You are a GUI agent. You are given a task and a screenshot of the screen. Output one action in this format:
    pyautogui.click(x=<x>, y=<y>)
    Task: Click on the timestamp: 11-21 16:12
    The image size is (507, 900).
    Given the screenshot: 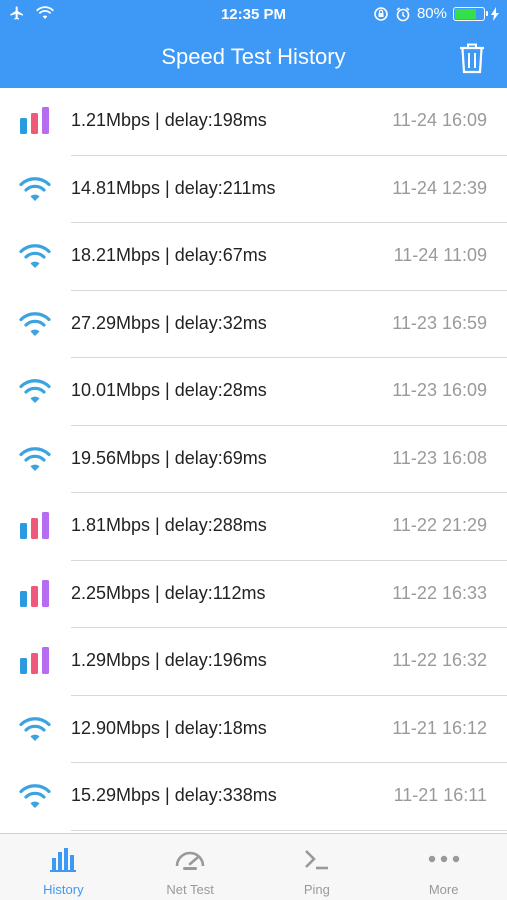 What is the action you would take?
    pyautogui.click(x=439, y=727)
    